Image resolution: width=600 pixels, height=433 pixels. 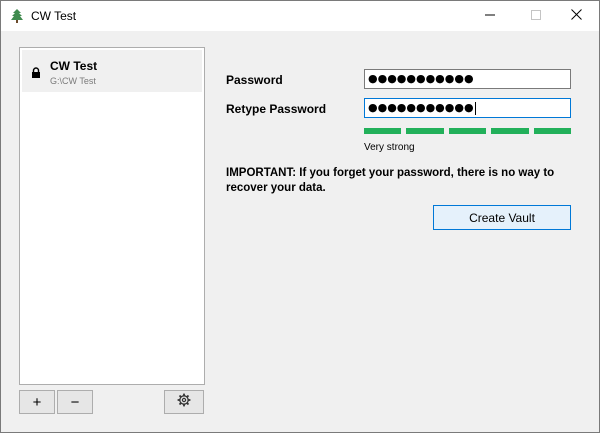 I want to click on add-label: +, so click(x=37, y=402).